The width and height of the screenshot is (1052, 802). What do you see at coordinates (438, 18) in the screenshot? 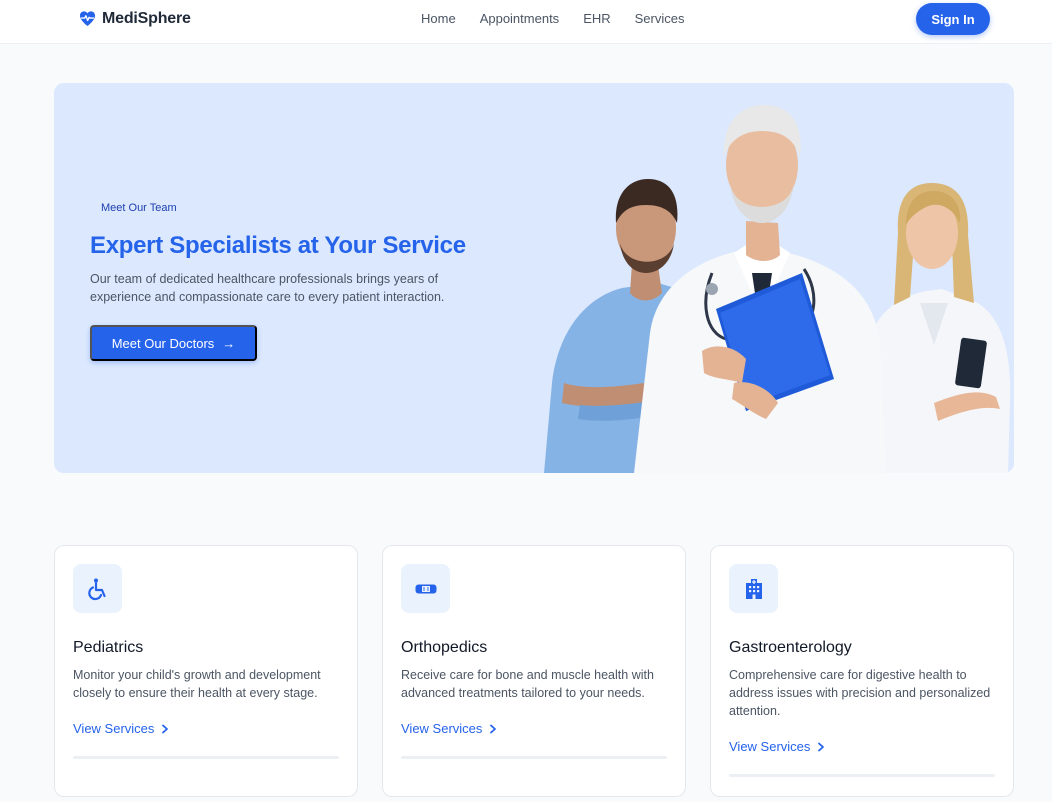
I see `nav-home: Home` at bounding box center [438, 18].